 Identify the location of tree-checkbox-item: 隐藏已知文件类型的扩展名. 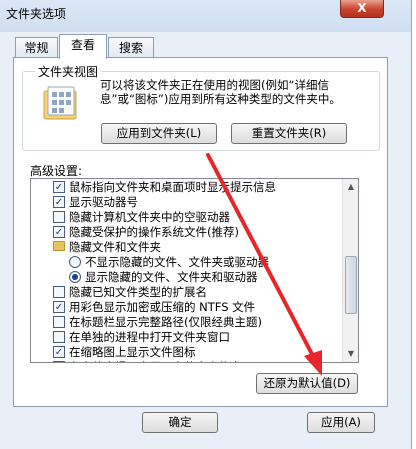
(194, 292).